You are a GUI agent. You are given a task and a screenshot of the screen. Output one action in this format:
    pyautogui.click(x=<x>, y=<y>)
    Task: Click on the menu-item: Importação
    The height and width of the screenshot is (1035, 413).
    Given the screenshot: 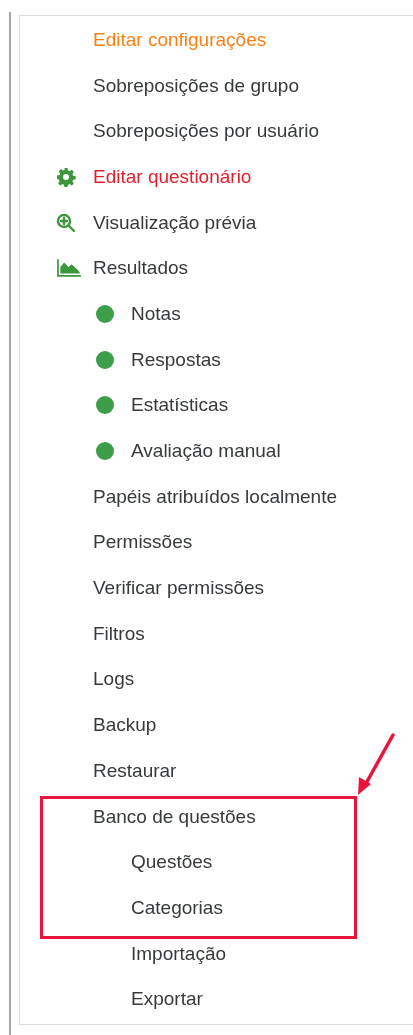 What is the action you would take?
    pyautogui.click(x=179, y=953)
    